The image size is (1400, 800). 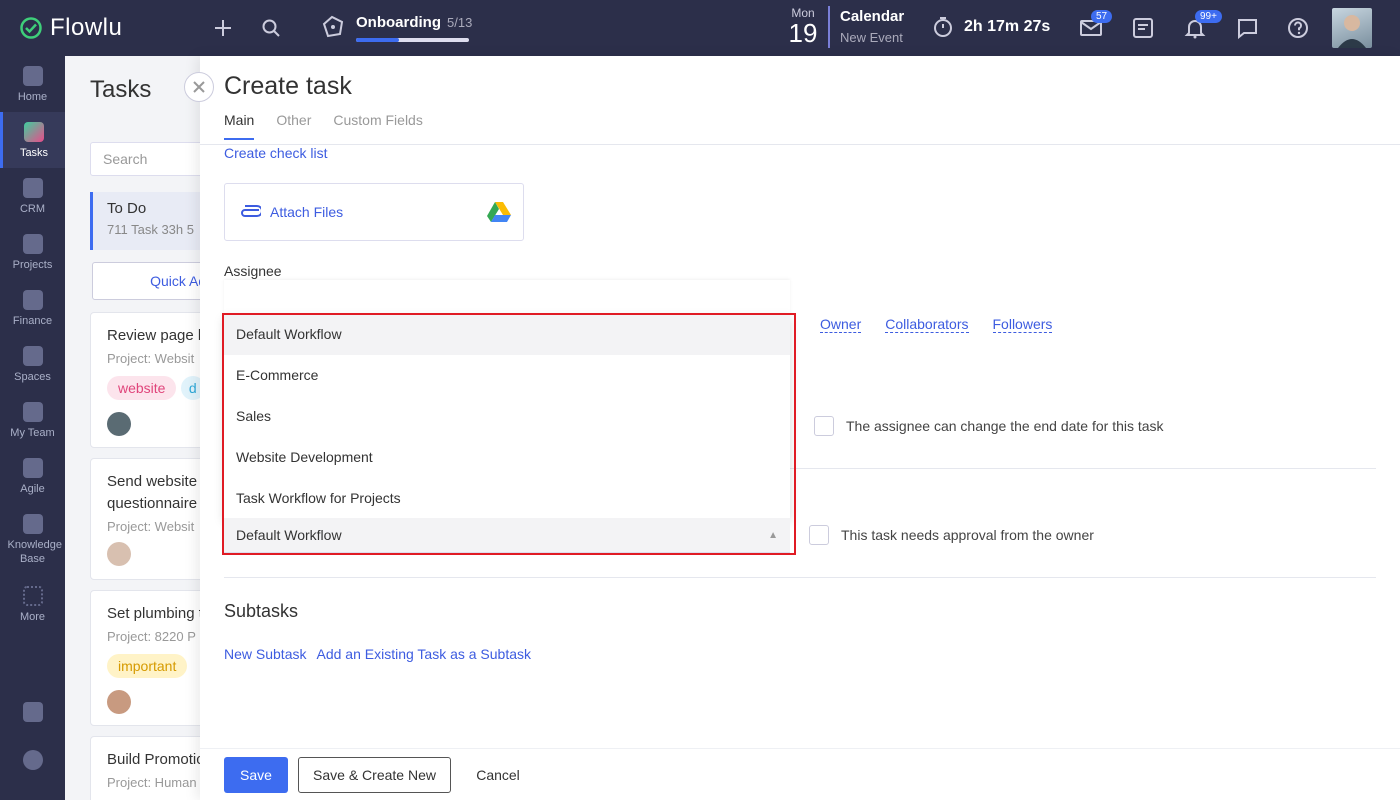 I want to click on approval-option: This task needs approval from the owner, so click(x=951, y=535).